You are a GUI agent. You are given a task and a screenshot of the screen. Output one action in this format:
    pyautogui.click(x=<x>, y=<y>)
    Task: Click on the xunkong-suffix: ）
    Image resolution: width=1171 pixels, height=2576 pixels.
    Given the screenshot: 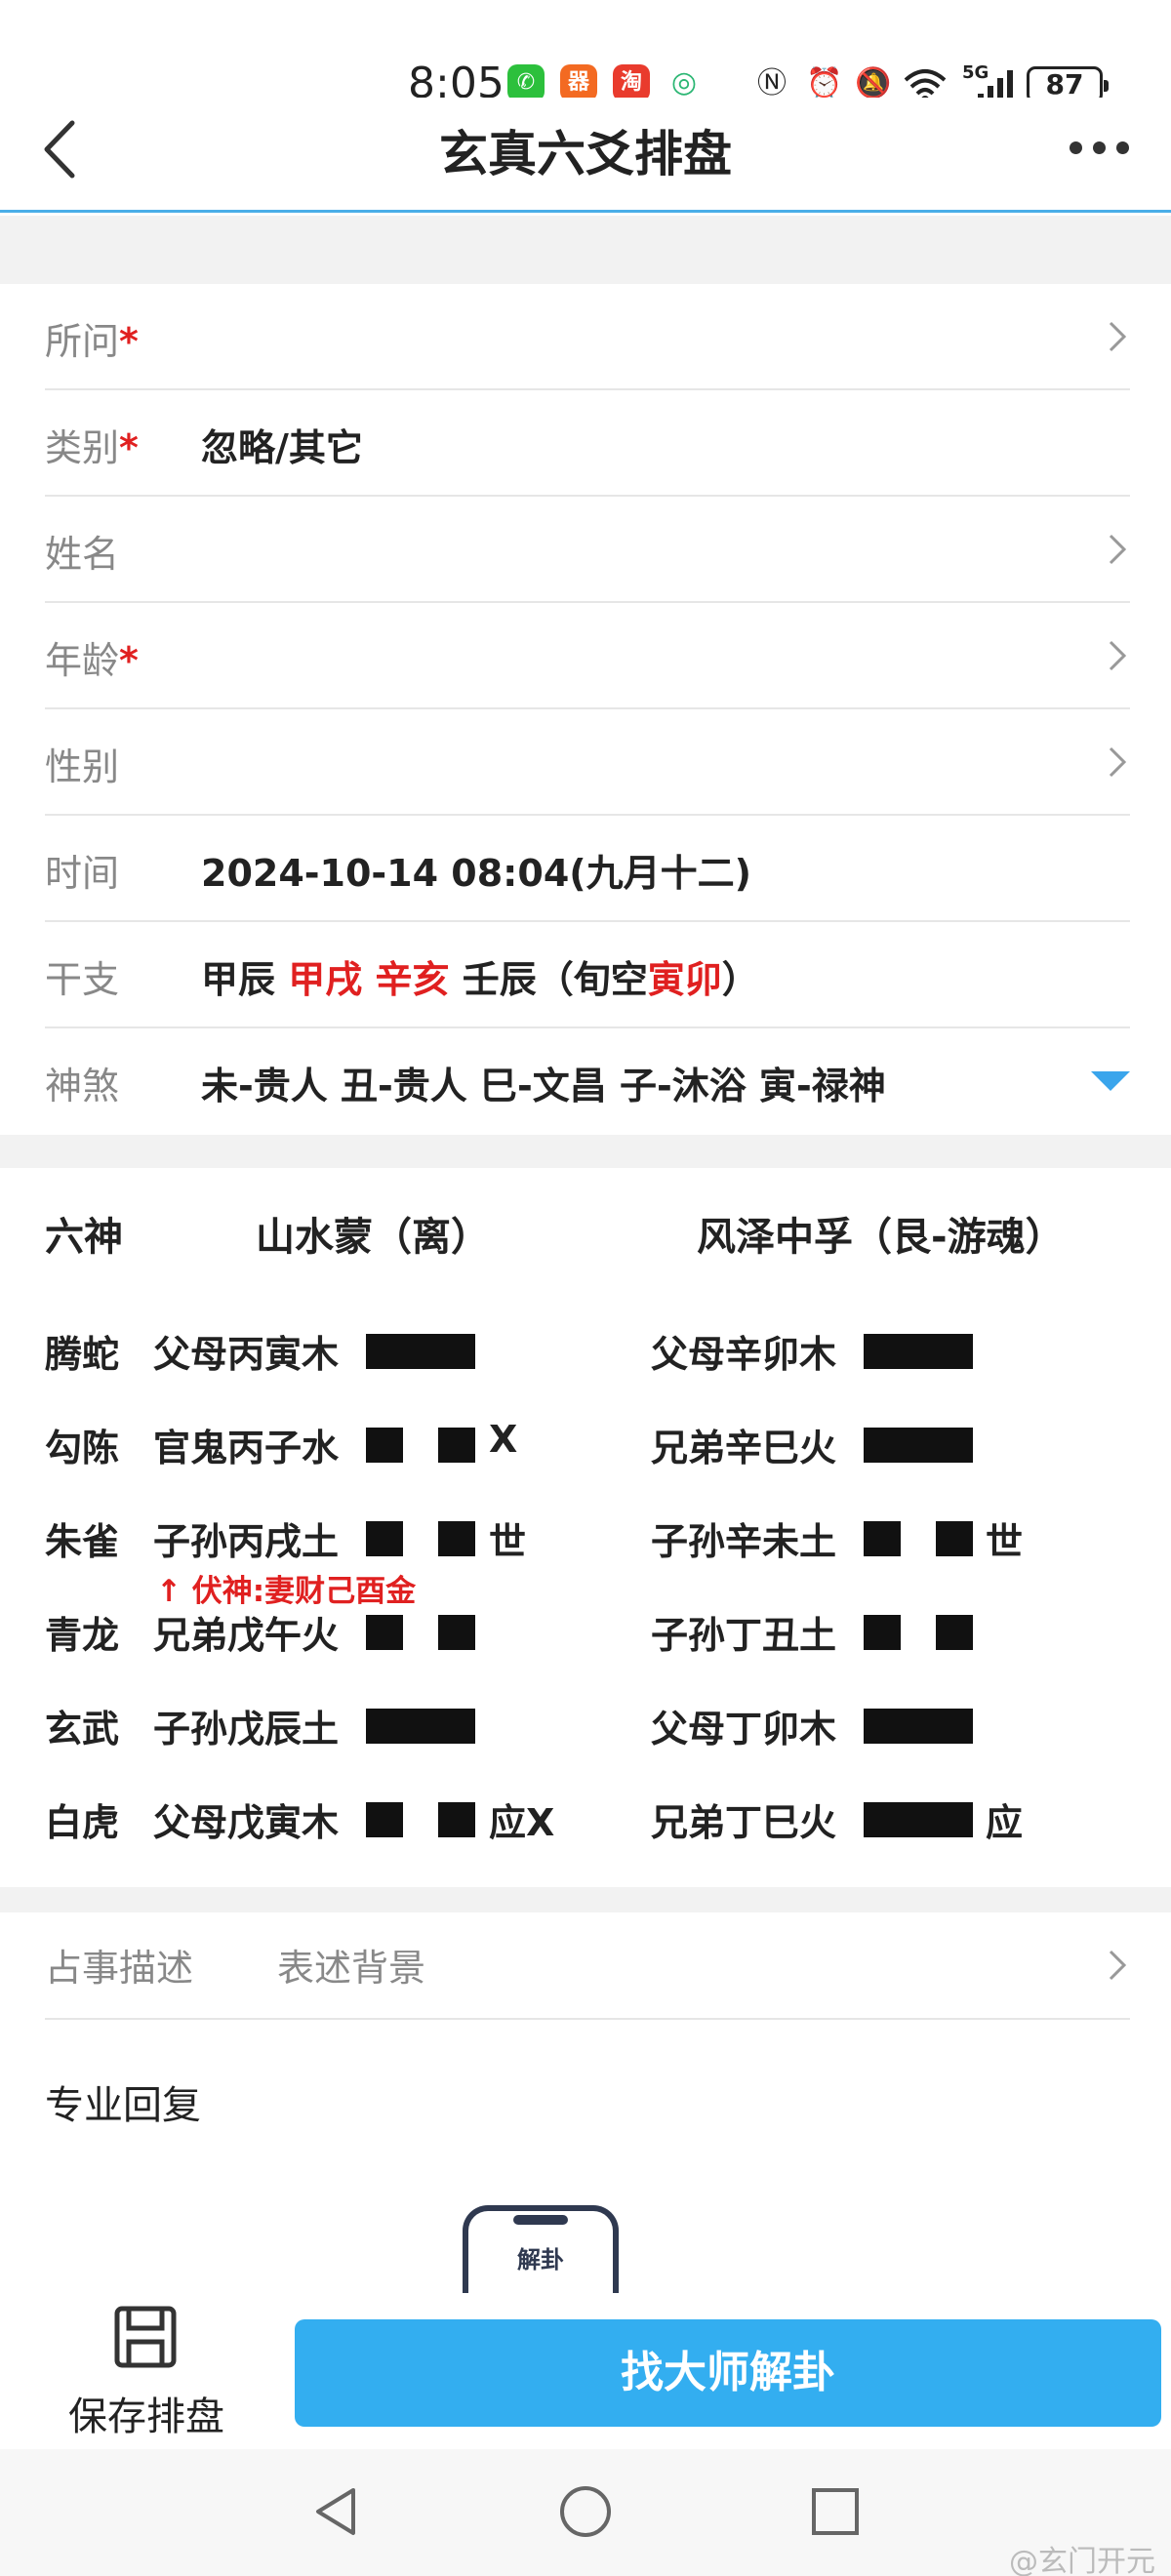 What is the action you would take?
    pyautogui.click(x=740, y=979)
    